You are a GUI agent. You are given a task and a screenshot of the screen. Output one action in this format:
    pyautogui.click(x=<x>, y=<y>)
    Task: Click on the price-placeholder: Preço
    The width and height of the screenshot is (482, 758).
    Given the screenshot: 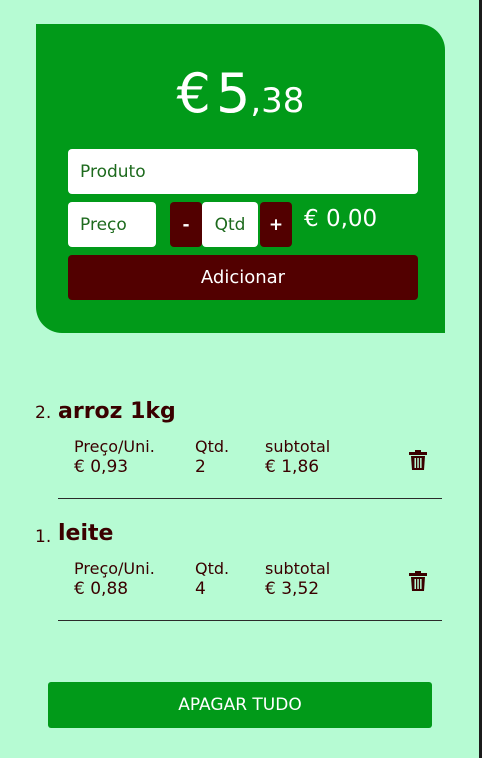 What is the action you would take?
    pyautogui.click(x=103, y=224)
    